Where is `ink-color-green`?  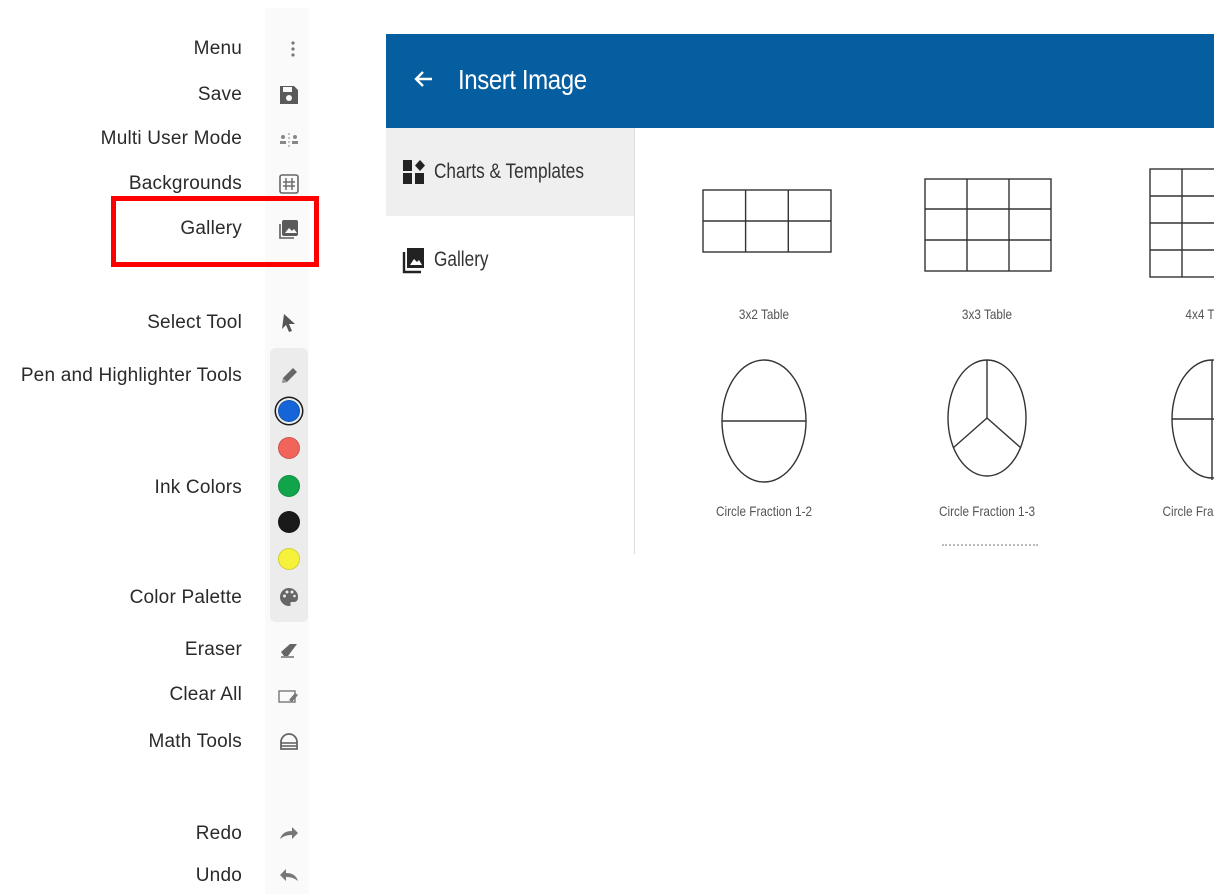 ink-color-green is located at coordinates (289, 486).